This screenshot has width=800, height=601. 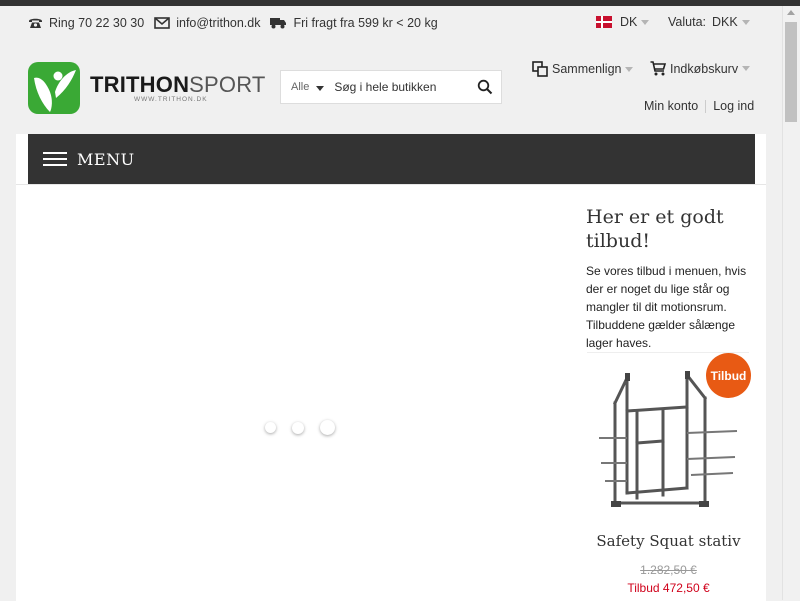 I want to click on sale-price: Tilbud 472,50 €, so click(x=668, y=588).